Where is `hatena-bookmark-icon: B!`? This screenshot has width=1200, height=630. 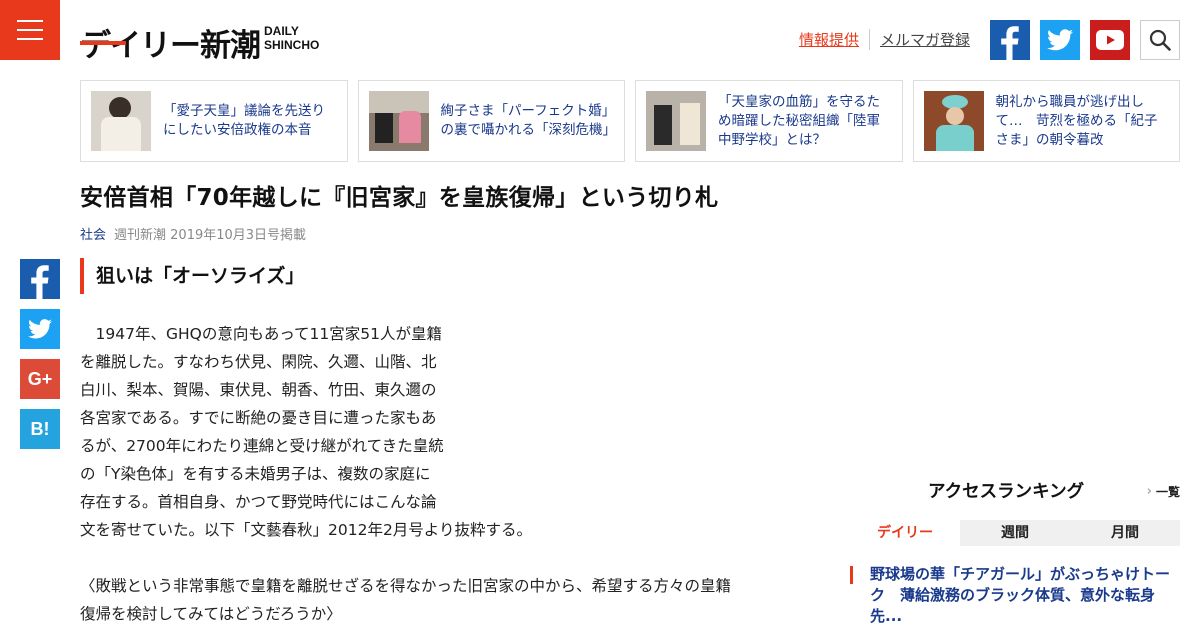 hatena-bookmark-icon: B! is located at coordinates (40, 428).